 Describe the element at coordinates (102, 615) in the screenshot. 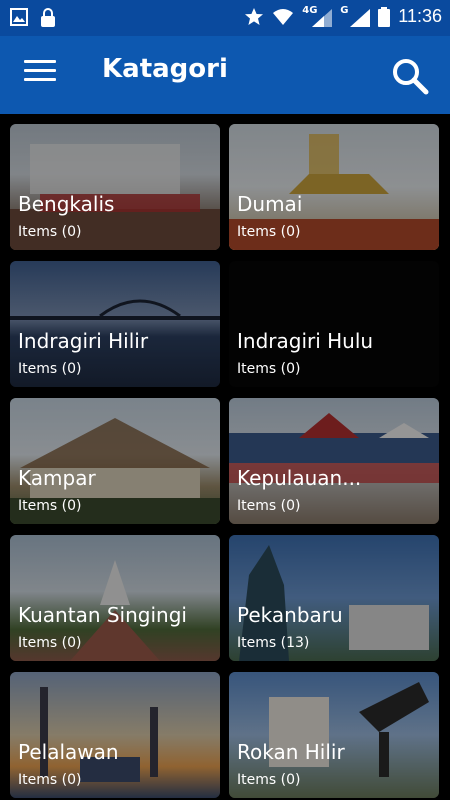

I see `category-name: Kuantan Singingi` at that location.